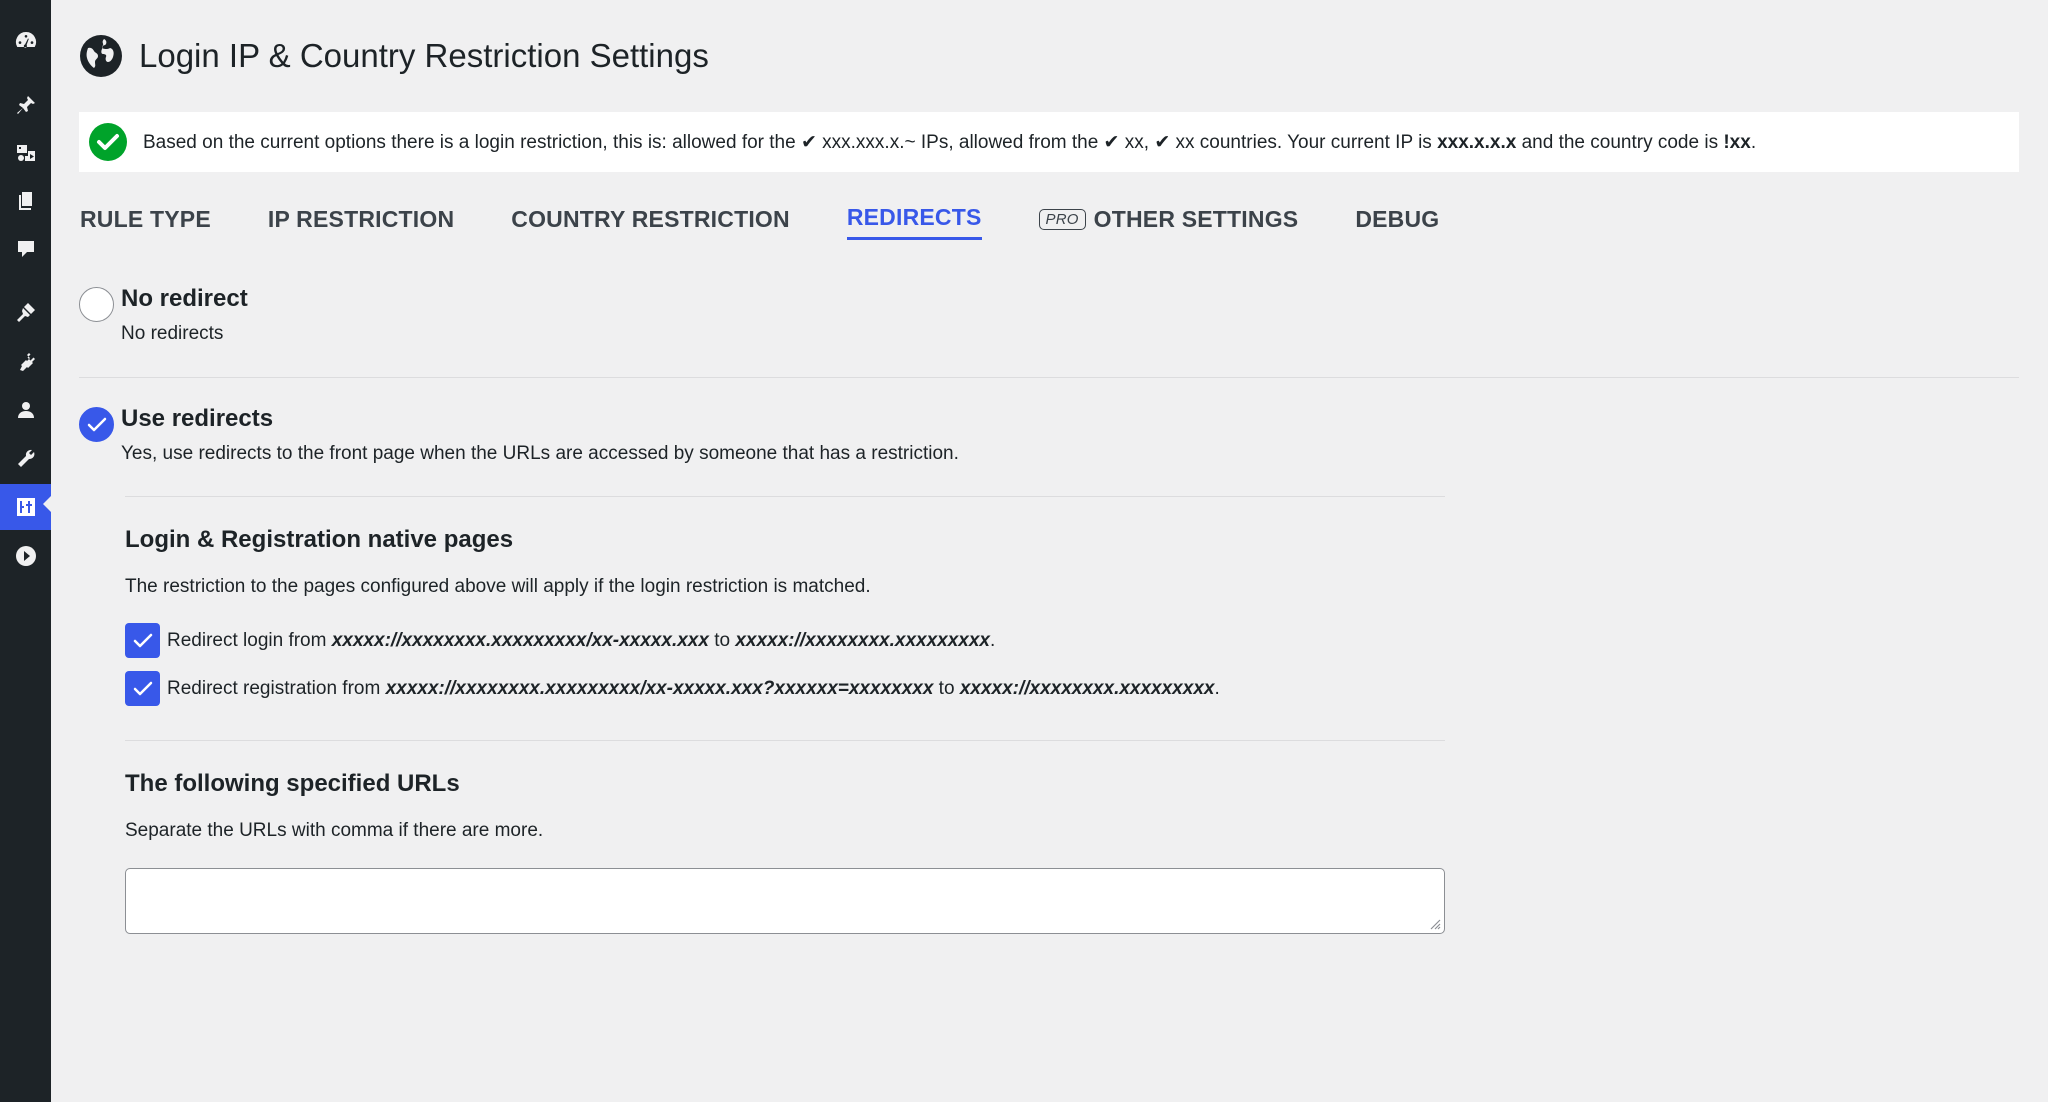 This screenshot has height=1102, width=2048. What do you see at coordinates (25, 201) in the screenshot?
I see `pages-icon` at bounding box center [25, 201].